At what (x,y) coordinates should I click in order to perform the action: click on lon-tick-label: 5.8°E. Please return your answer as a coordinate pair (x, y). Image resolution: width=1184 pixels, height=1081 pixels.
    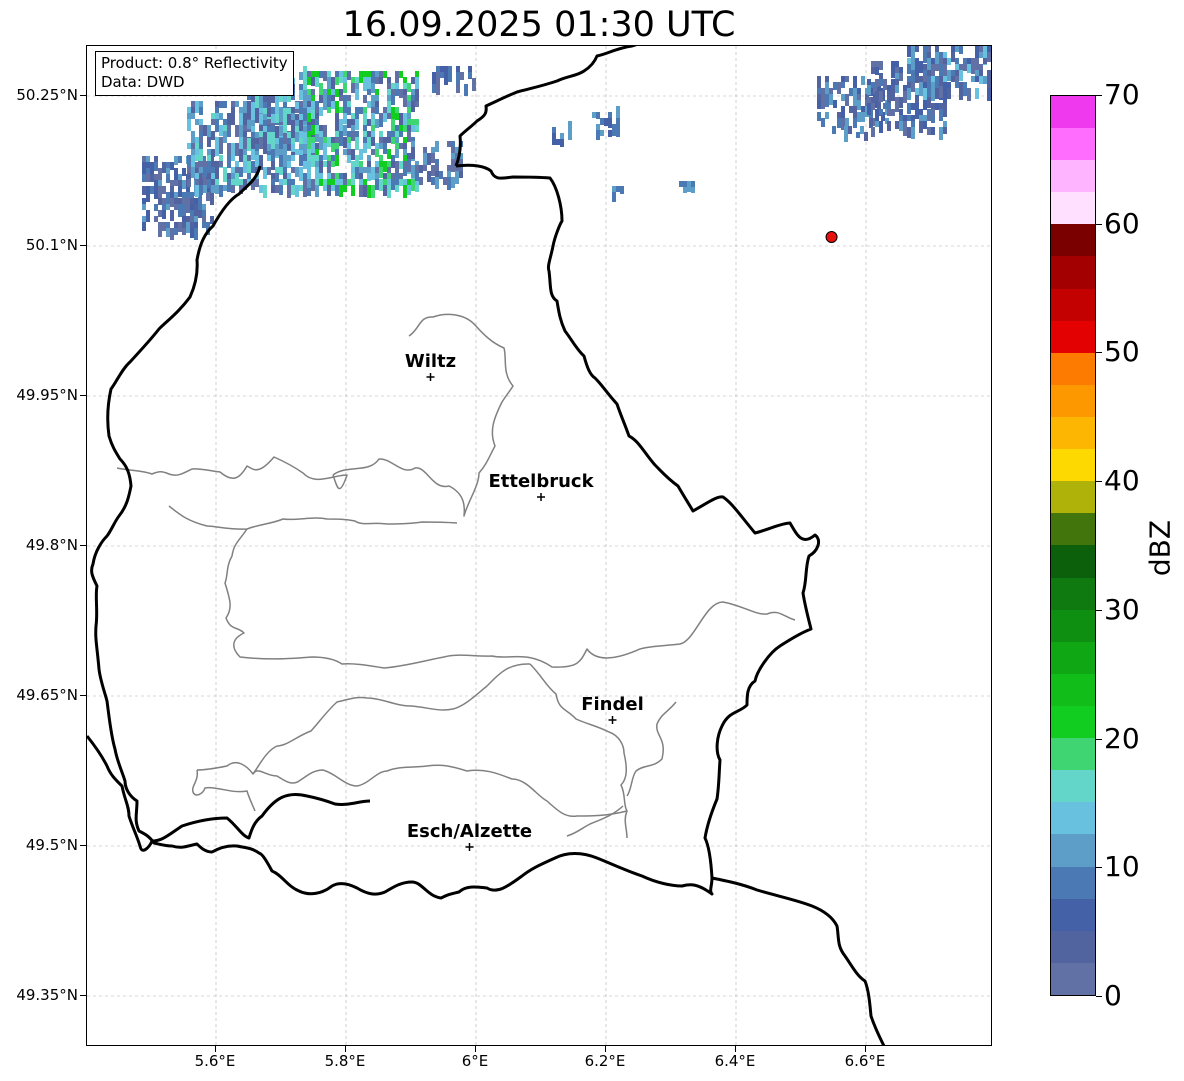
    Looking at the image, I should click on (345, 1061).